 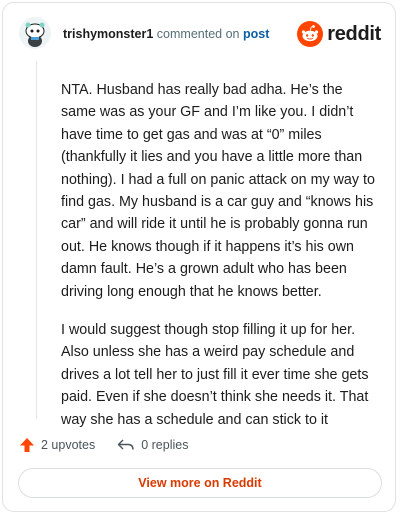 I want to click on reply-count: 0 replies, so click(x=165, y=445).